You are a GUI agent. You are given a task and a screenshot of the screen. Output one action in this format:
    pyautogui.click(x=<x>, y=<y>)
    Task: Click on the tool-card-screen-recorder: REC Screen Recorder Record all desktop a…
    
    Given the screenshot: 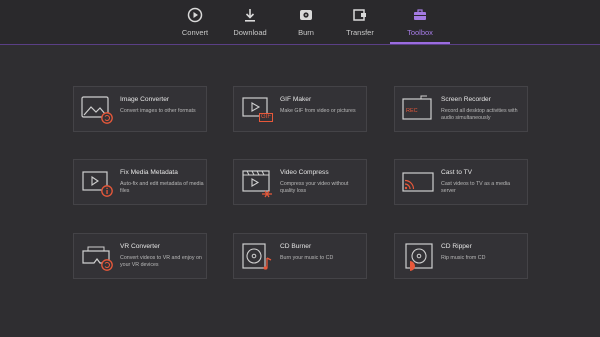 What is the action you would take?
    pyautogui.click(x=461, y=109)
    